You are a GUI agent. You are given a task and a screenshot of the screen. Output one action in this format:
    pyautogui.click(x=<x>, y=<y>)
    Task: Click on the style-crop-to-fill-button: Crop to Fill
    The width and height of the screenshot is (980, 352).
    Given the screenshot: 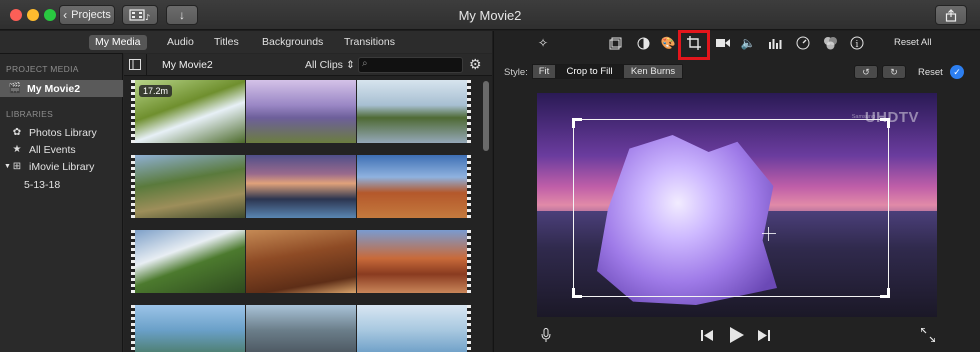 What is the action you would take?
    pyautogui.click(x=589, y=71)
    